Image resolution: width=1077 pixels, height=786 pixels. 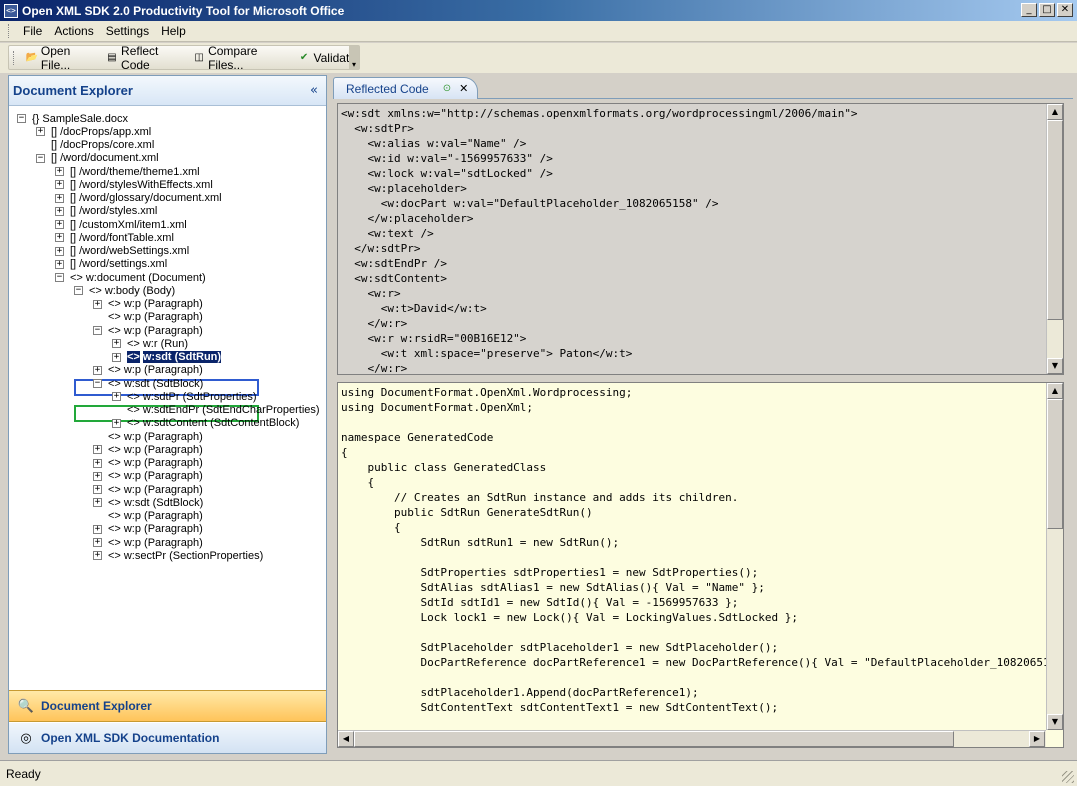 I want to click on tree-node: − <> w:body (Body), so click(x=124, y=290).